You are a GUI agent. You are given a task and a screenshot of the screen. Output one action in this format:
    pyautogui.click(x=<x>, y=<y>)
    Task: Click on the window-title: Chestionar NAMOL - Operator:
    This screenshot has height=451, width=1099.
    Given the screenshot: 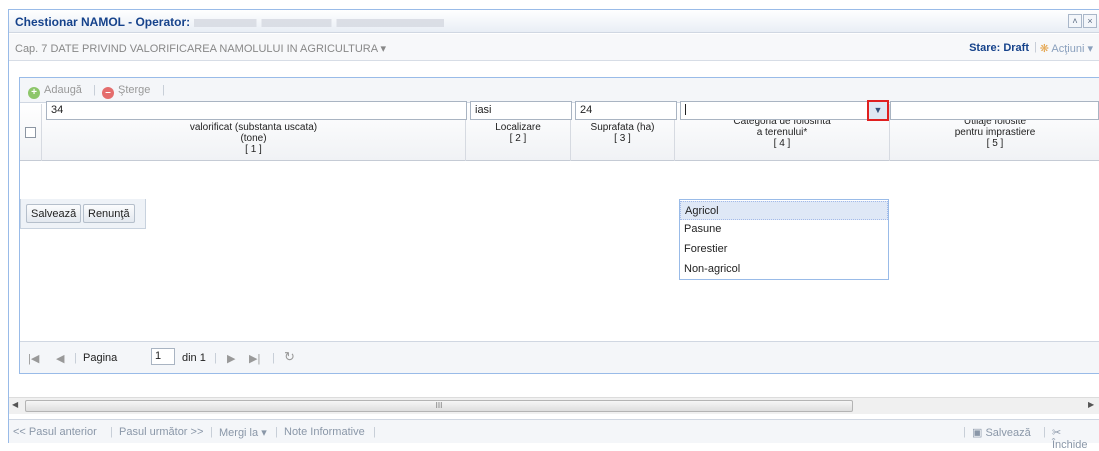 What is the action you would take?
    pyautogui.click(x=230, y=22)
    